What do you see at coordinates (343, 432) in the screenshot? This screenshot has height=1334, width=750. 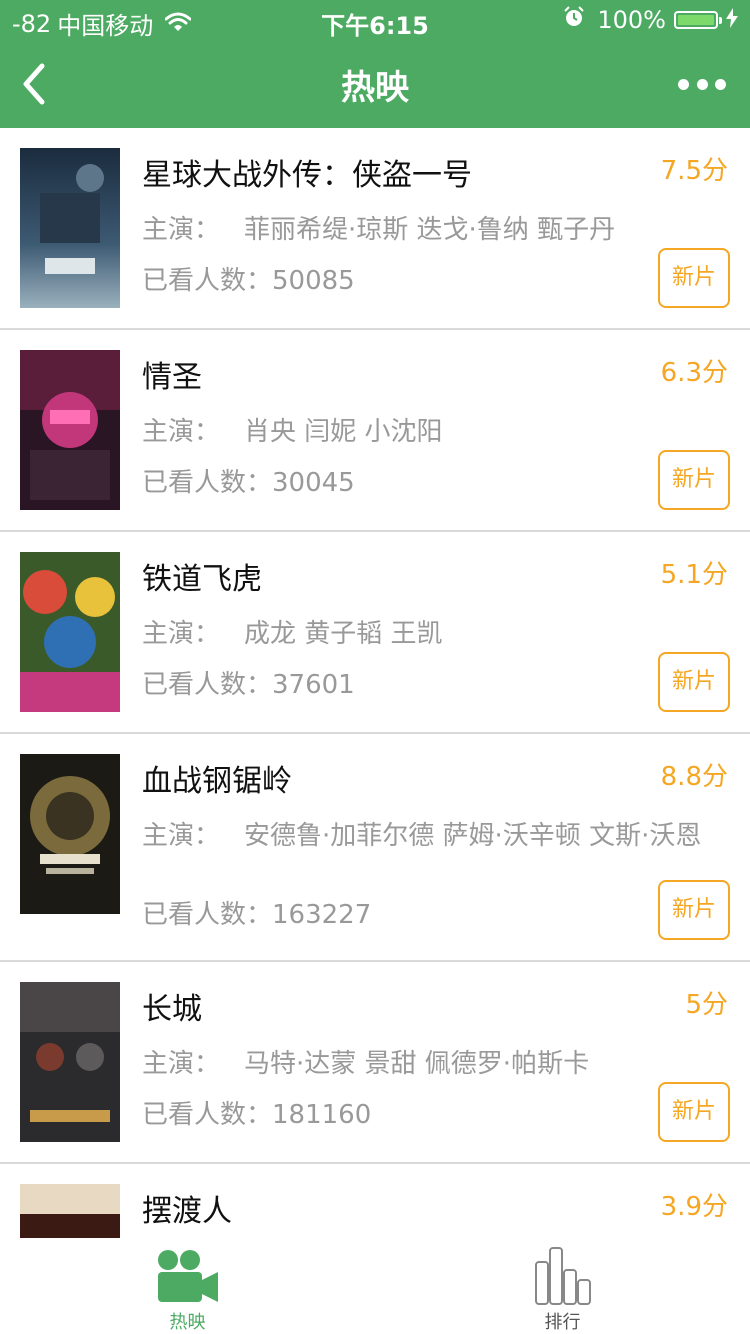 I see `cast-names: 肖央 闫妮 小沈阳` at bounding box center [343, 432].